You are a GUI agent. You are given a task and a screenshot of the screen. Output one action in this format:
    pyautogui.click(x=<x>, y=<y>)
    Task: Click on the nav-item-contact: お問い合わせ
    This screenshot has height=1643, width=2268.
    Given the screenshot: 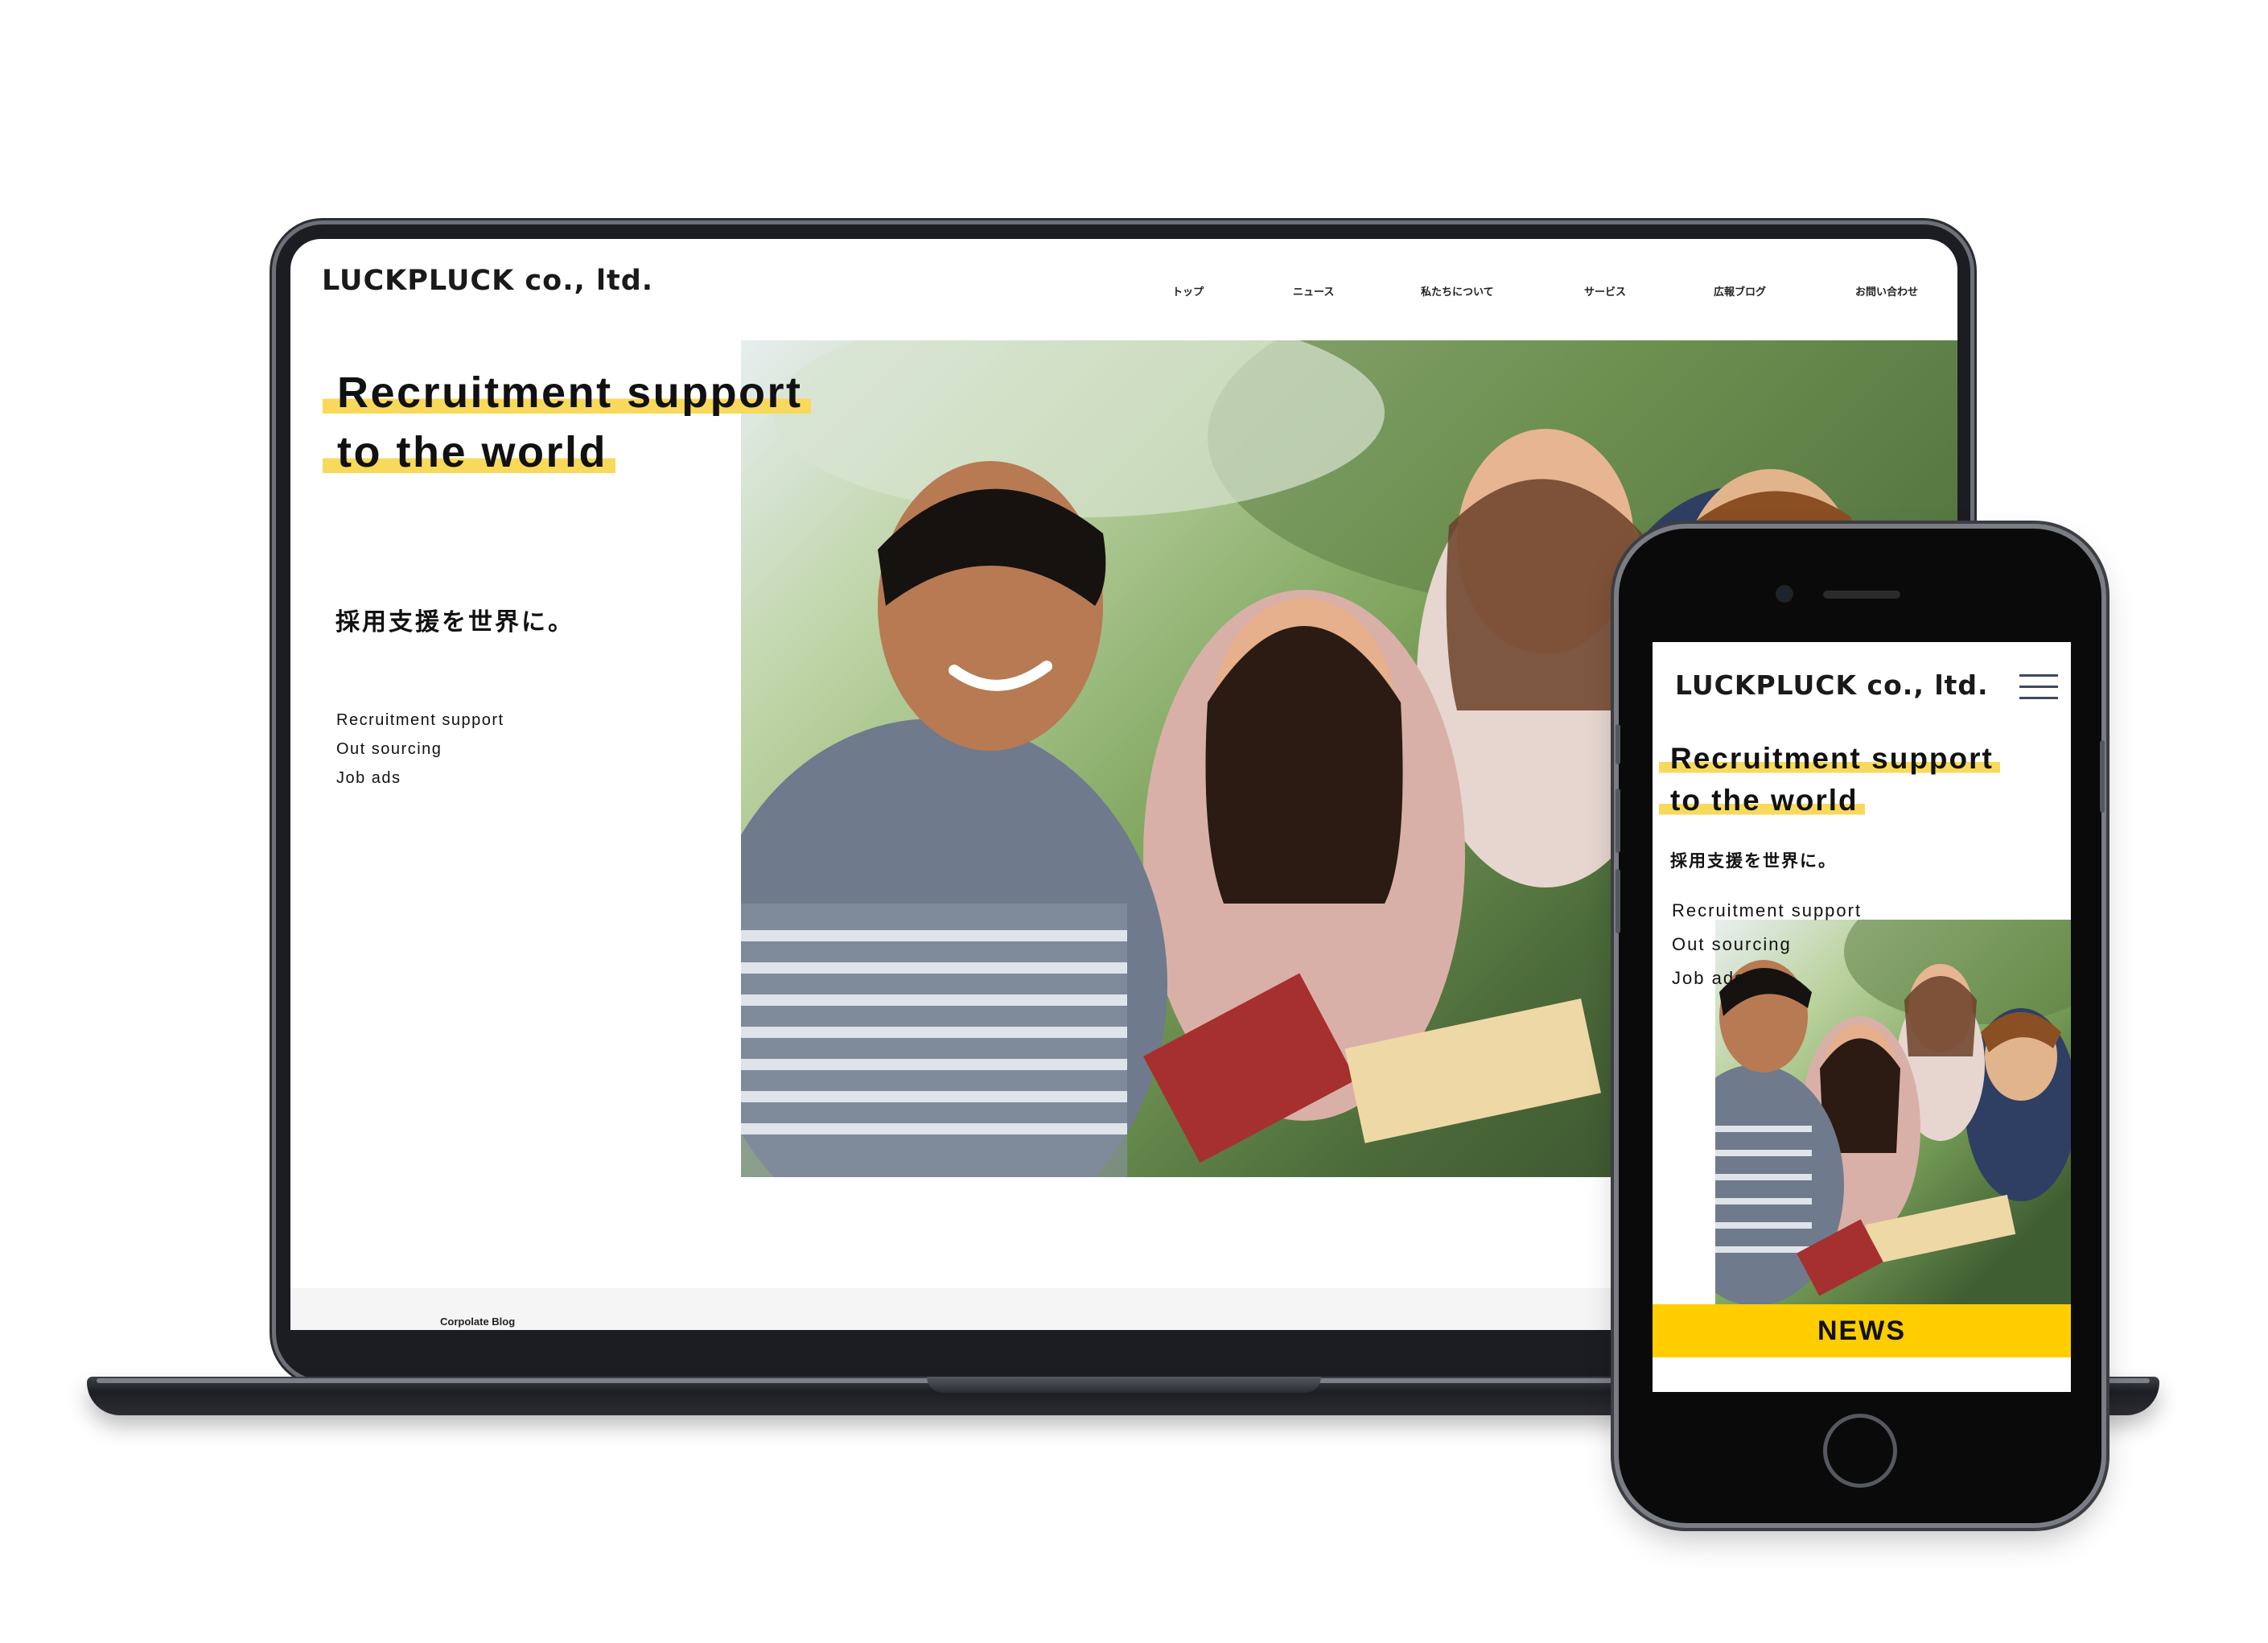 What is the action you would take?
    pyautogui.click(x=1887, y=291)
    